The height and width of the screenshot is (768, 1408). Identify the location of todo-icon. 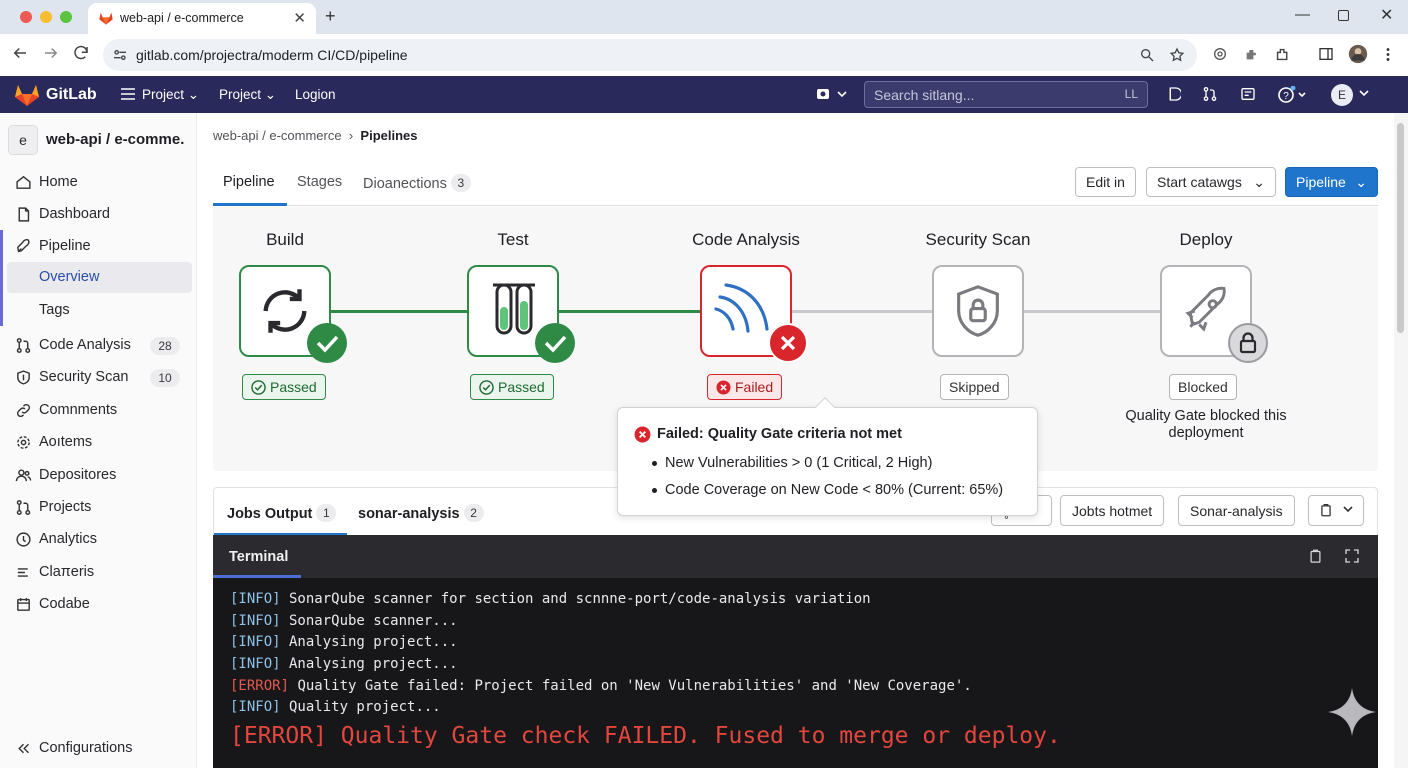
(1173, 94).